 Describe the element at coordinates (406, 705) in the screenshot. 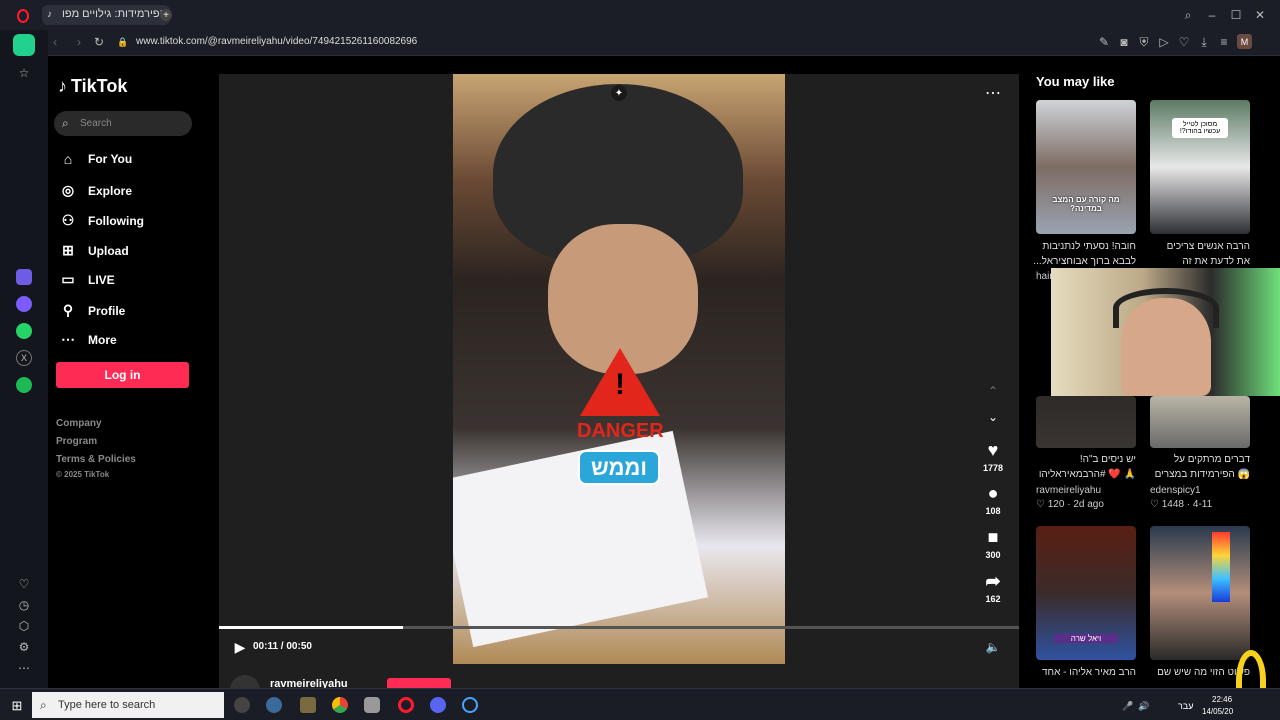

I see `opera-taskbar-icon` at that location.